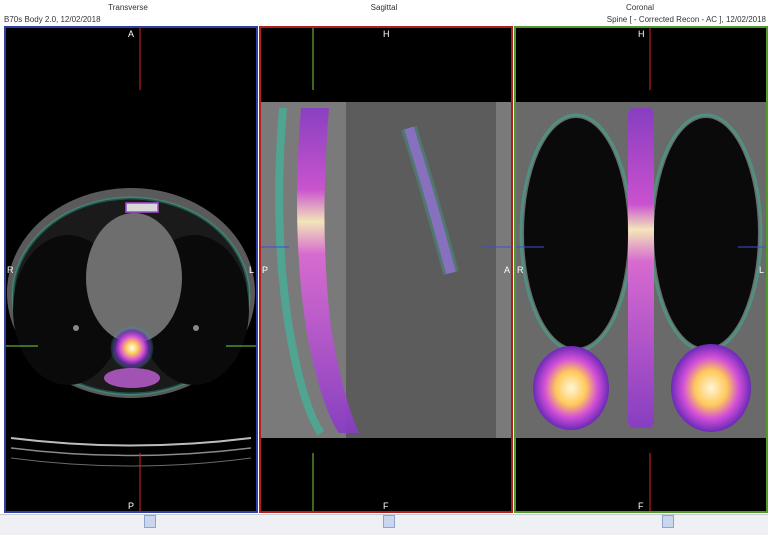  Describe the element at coordinates (639, 7) in the screenshot. I see `coronal-title: Coronal` at that location.